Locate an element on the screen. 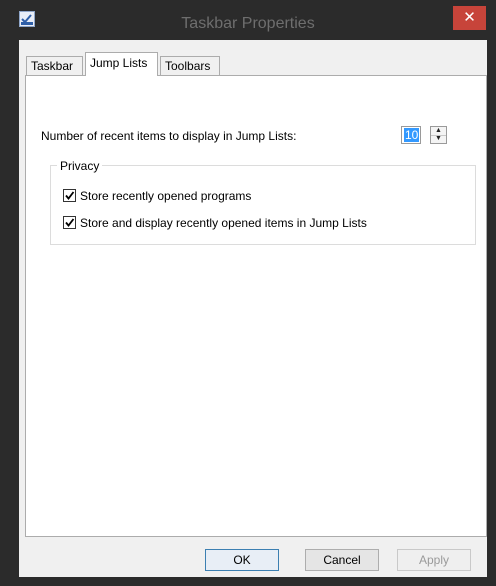  store-programs-label: Store recently opened programs is located at coordinates (166, 196).